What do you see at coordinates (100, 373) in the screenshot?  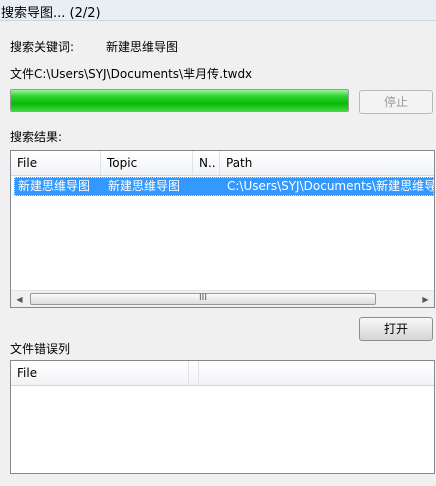 I see `column-error-file: File` at bounding box center [100, 373].